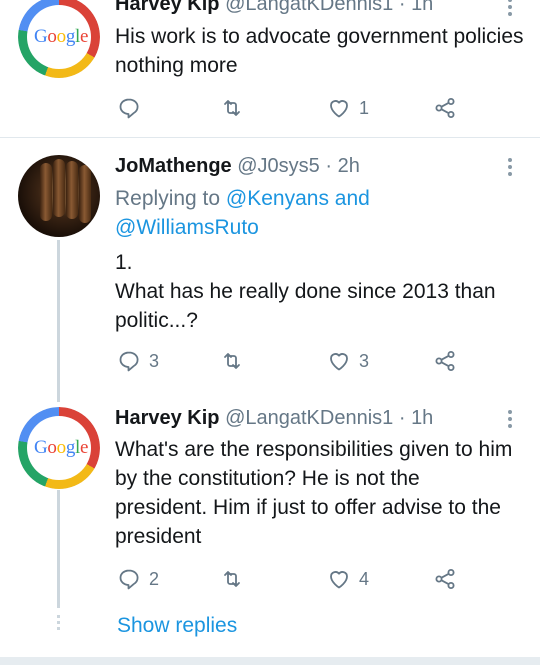 The width and height of the screenshot is (540, 665). What do you see at coordinates (154, 578) in the screenshot?
I see `reply-count: 2` at bounding box center [154, 578].